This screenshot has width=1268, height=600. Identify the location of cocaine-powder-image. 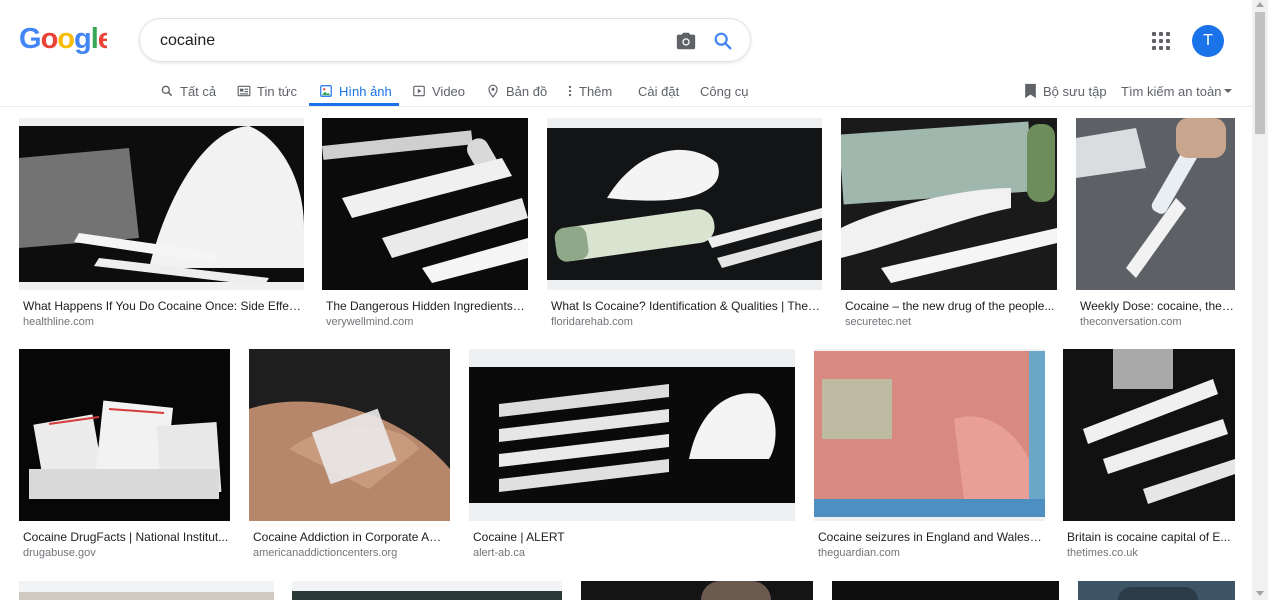
(161, 204).